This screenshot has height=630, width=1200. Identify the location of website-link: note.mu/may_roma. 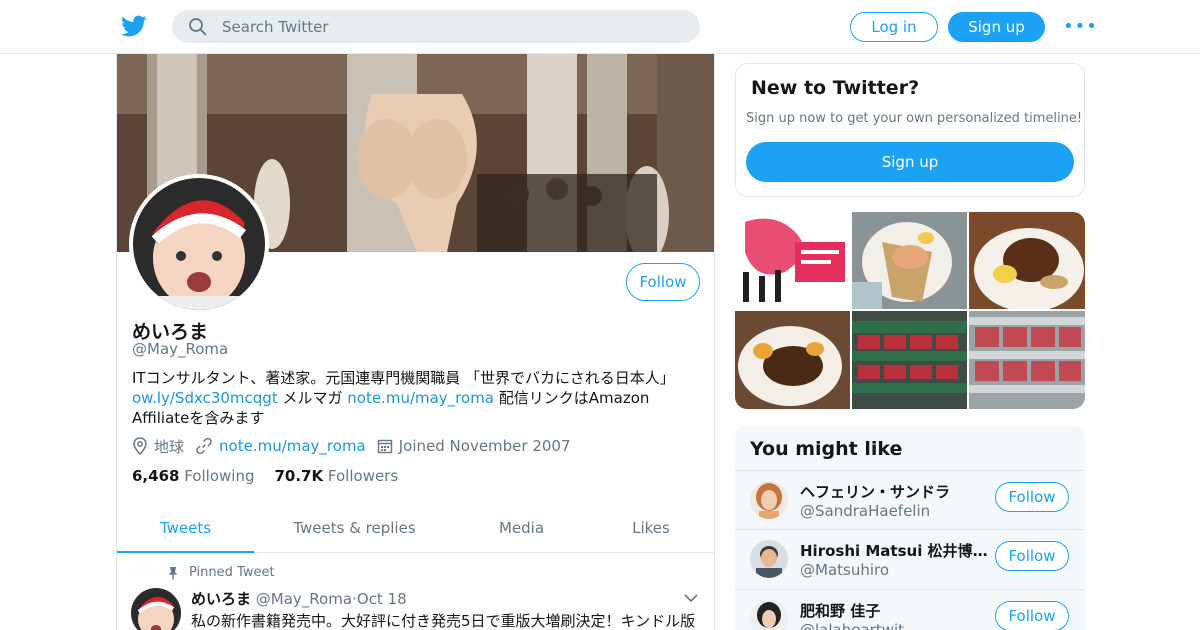
(292, 446).